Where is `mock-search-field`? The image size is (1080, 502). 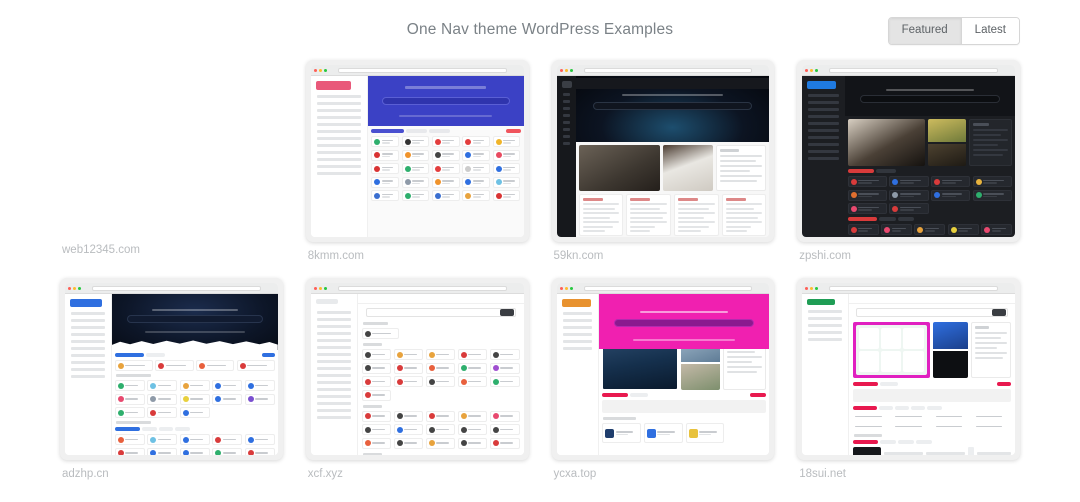 mock-search-field is located at coordinates (440, 312).